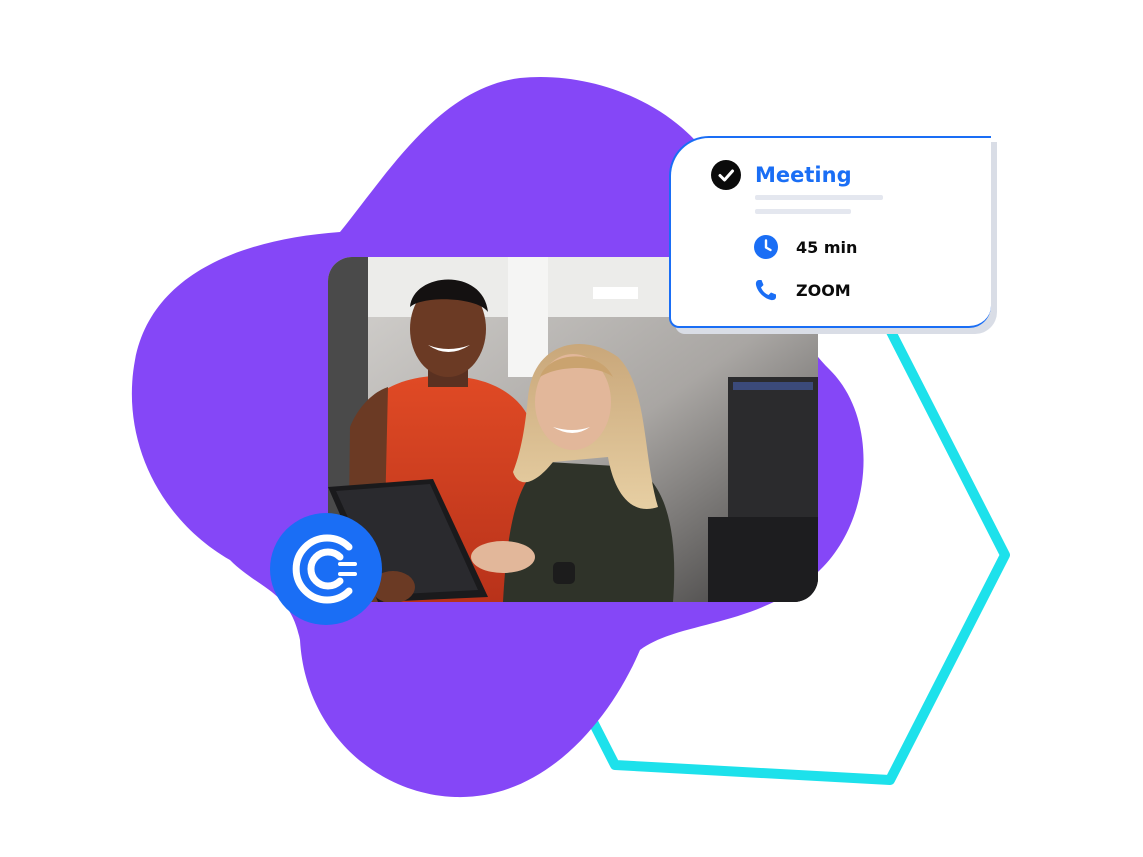  I want to click on duration-label: 45 min, so click(827, 247).